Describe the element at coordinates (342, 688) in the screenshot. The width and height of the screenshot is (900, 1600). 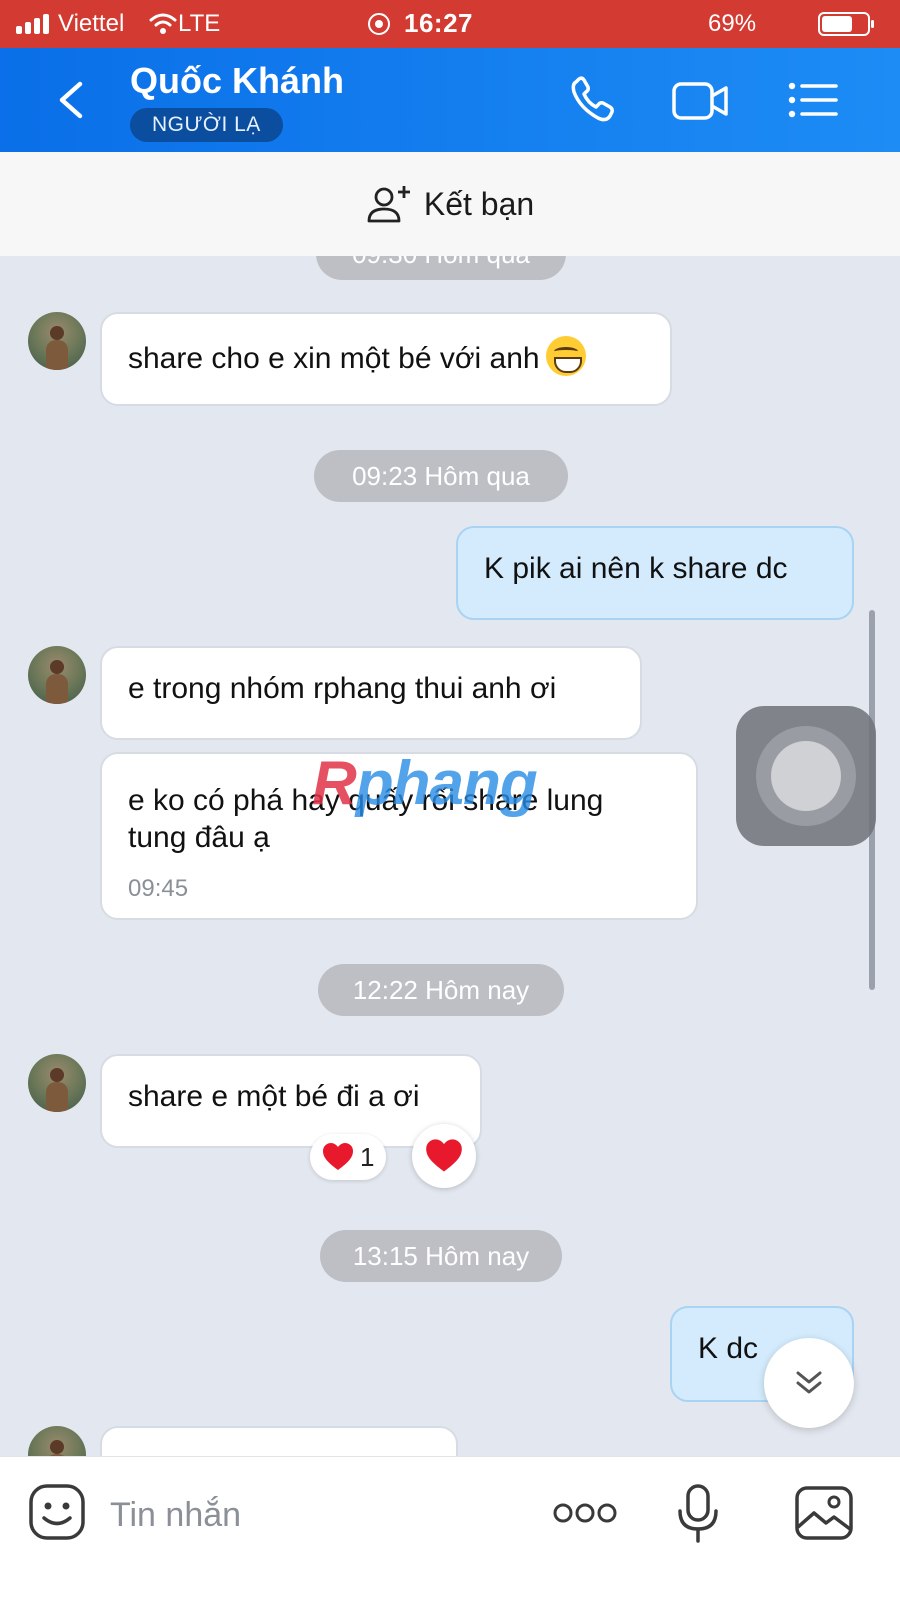
I see `message-text: e trong nhóm rphang thui anh ơi` at that location.